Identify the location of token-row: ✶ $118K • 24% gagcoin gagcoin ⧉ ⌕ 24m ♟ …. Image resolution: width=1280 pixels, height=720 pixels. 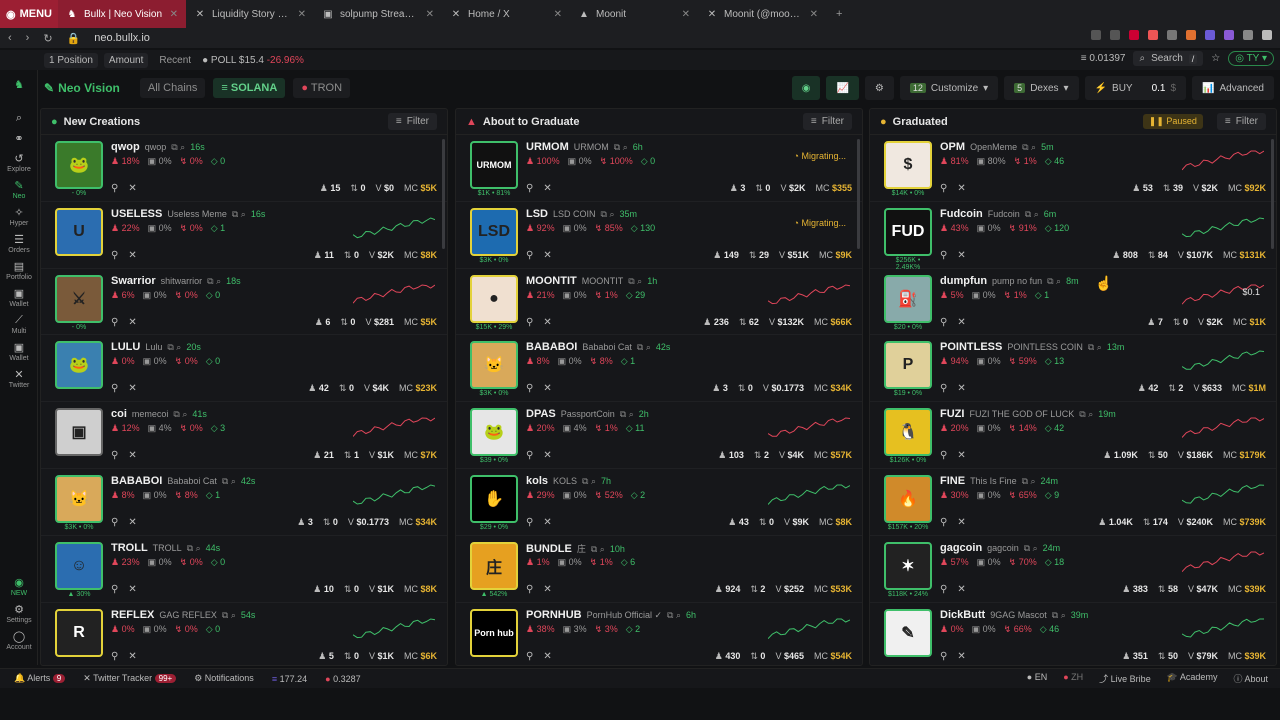
(1073, 569).